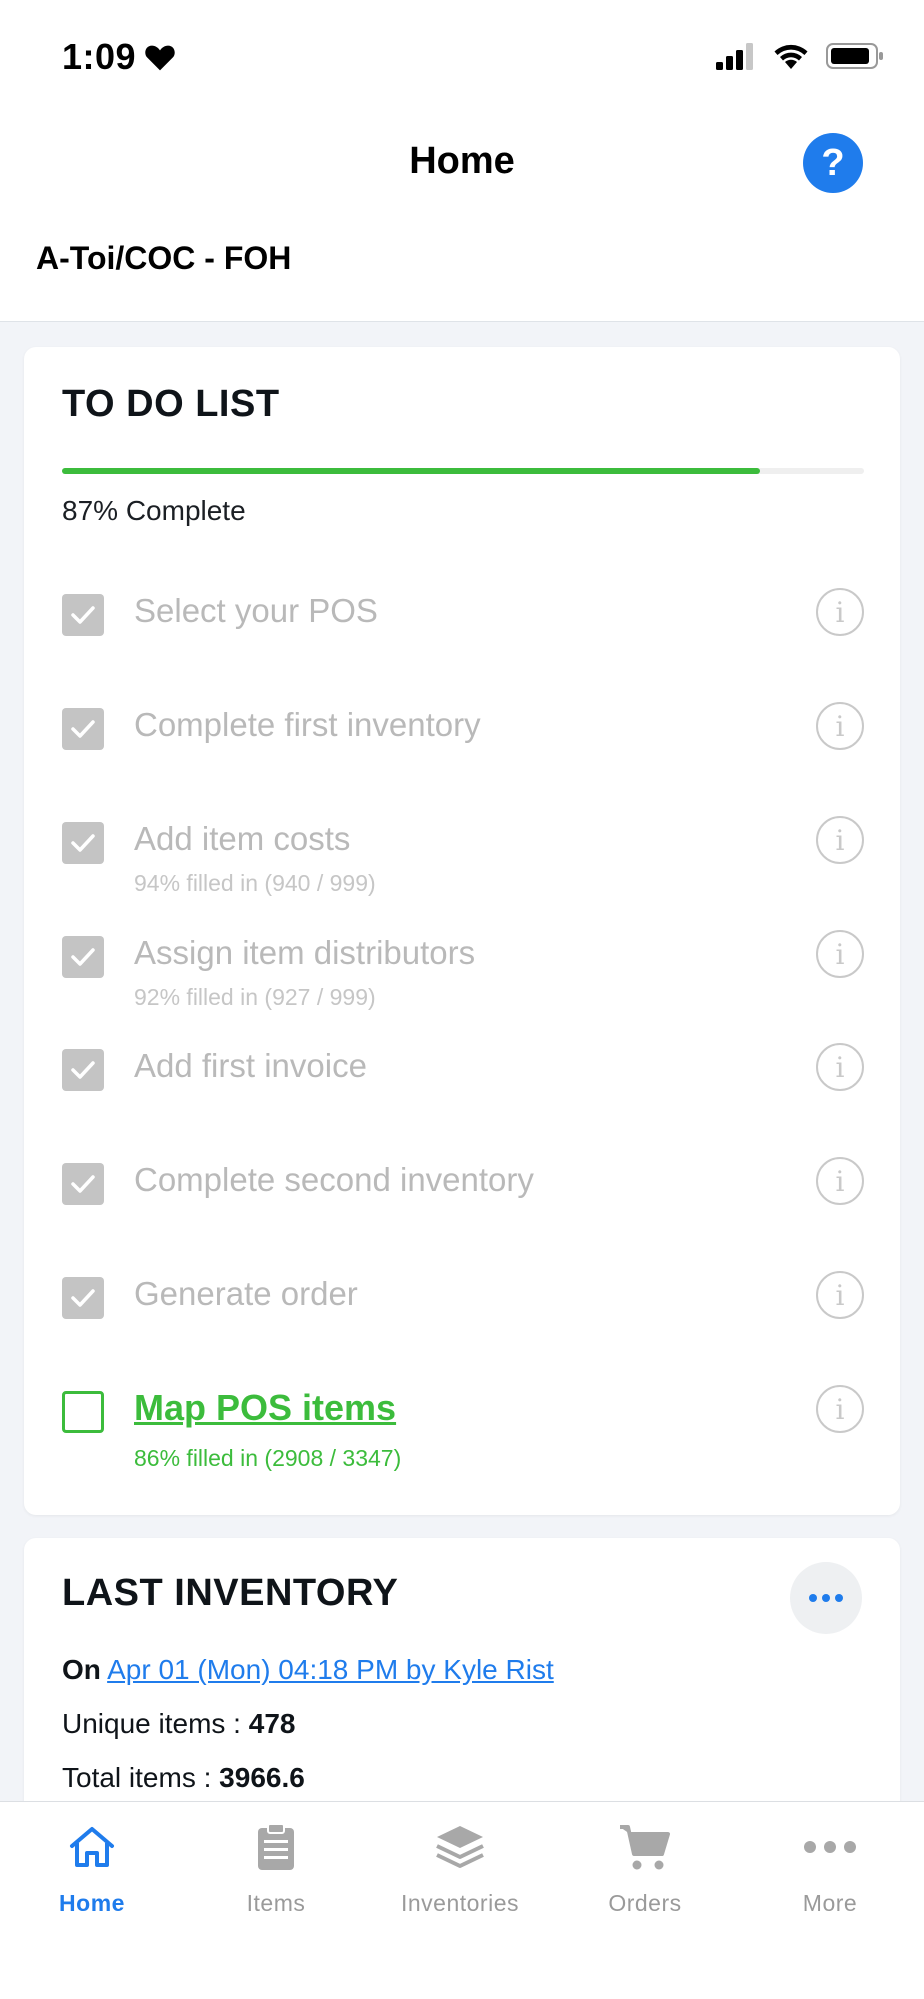  I want to click on todo-progress-text: 87% Complete, so click(154, 510).